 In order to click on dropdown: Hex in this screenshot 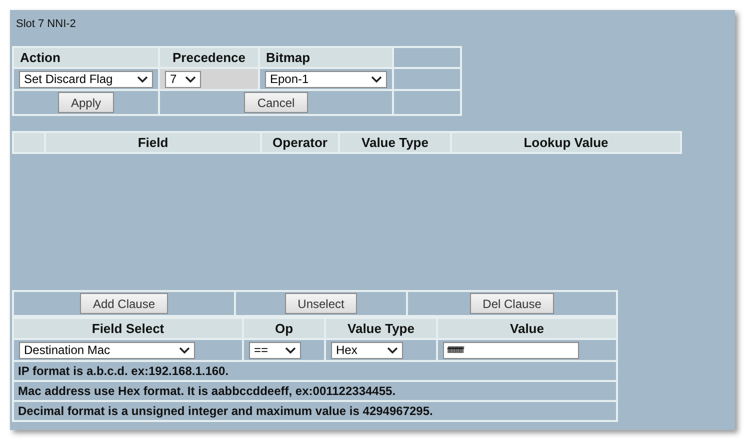, I will do `click(367, 350)`.